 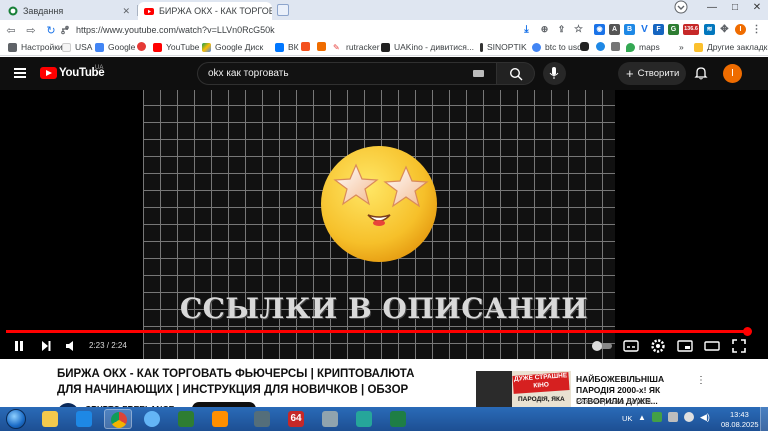 I want to click on tab-youtube-video: БИРЖА ОКХ - КАК ТОРГОВАТ ◀) ✕, so click(x=205, y=11).